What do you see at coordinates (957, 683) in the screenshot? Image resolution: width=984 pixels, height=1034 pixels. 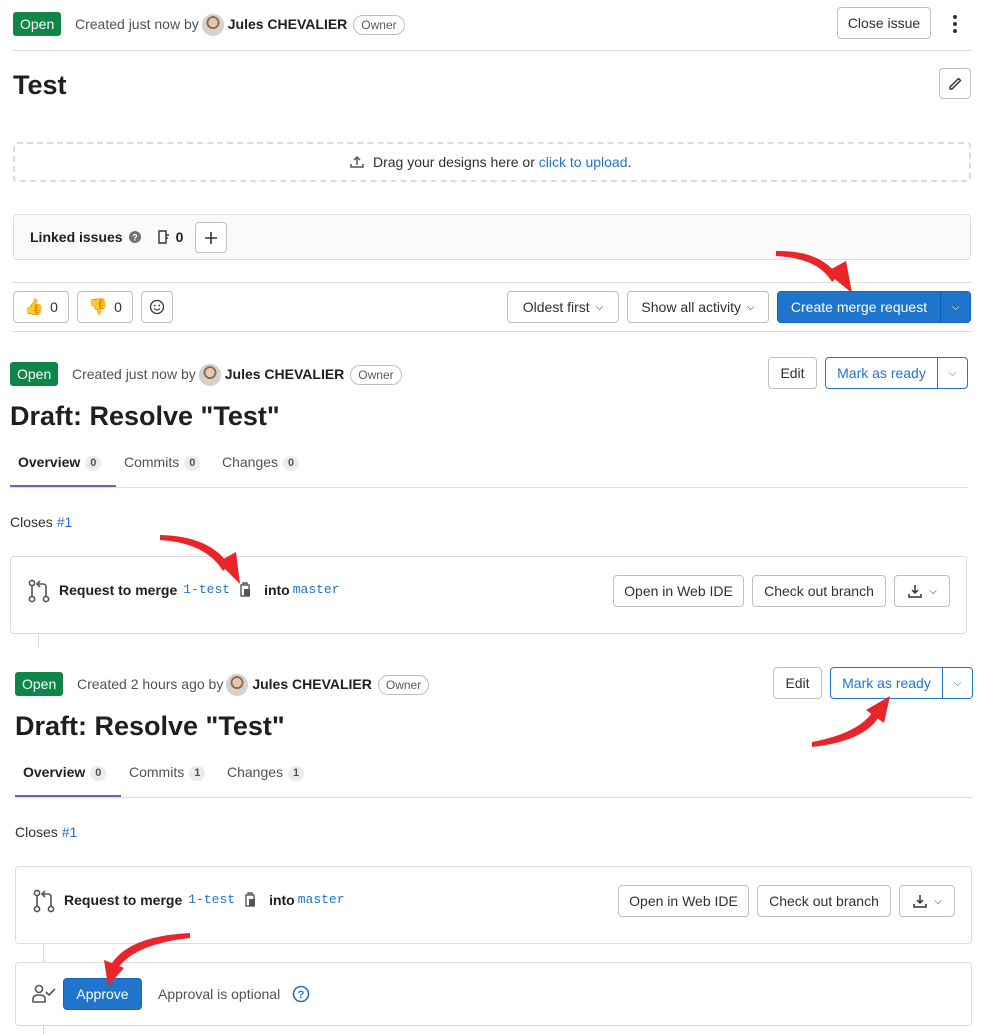 I see `mr2-more-options-button: ⌵` at bounding box center [957, 683].